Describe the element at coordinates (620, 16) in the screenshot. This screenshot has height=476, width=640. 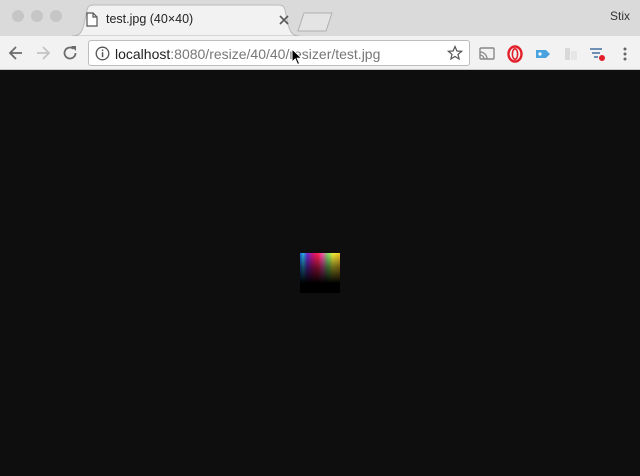
I see `profile-name: Stix` at that location.